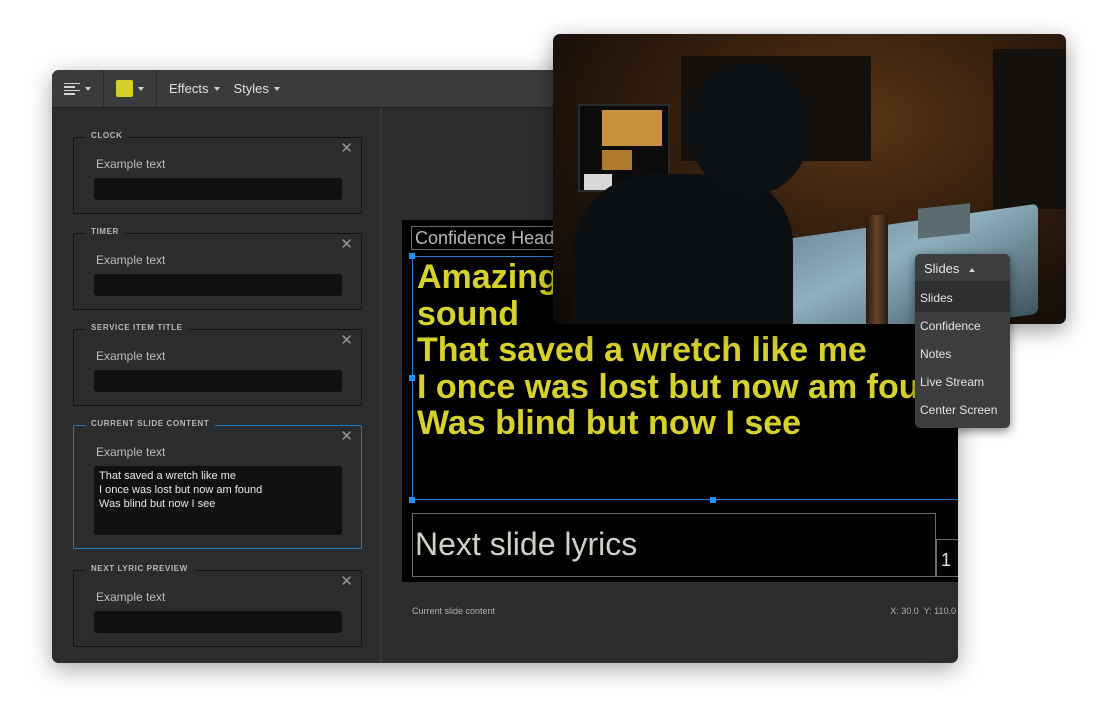 This screenshot has height=714, width=1104. Describe the element at coordinates (947, 558) in the screenshot. I see `slide-counter: 1` at that location.